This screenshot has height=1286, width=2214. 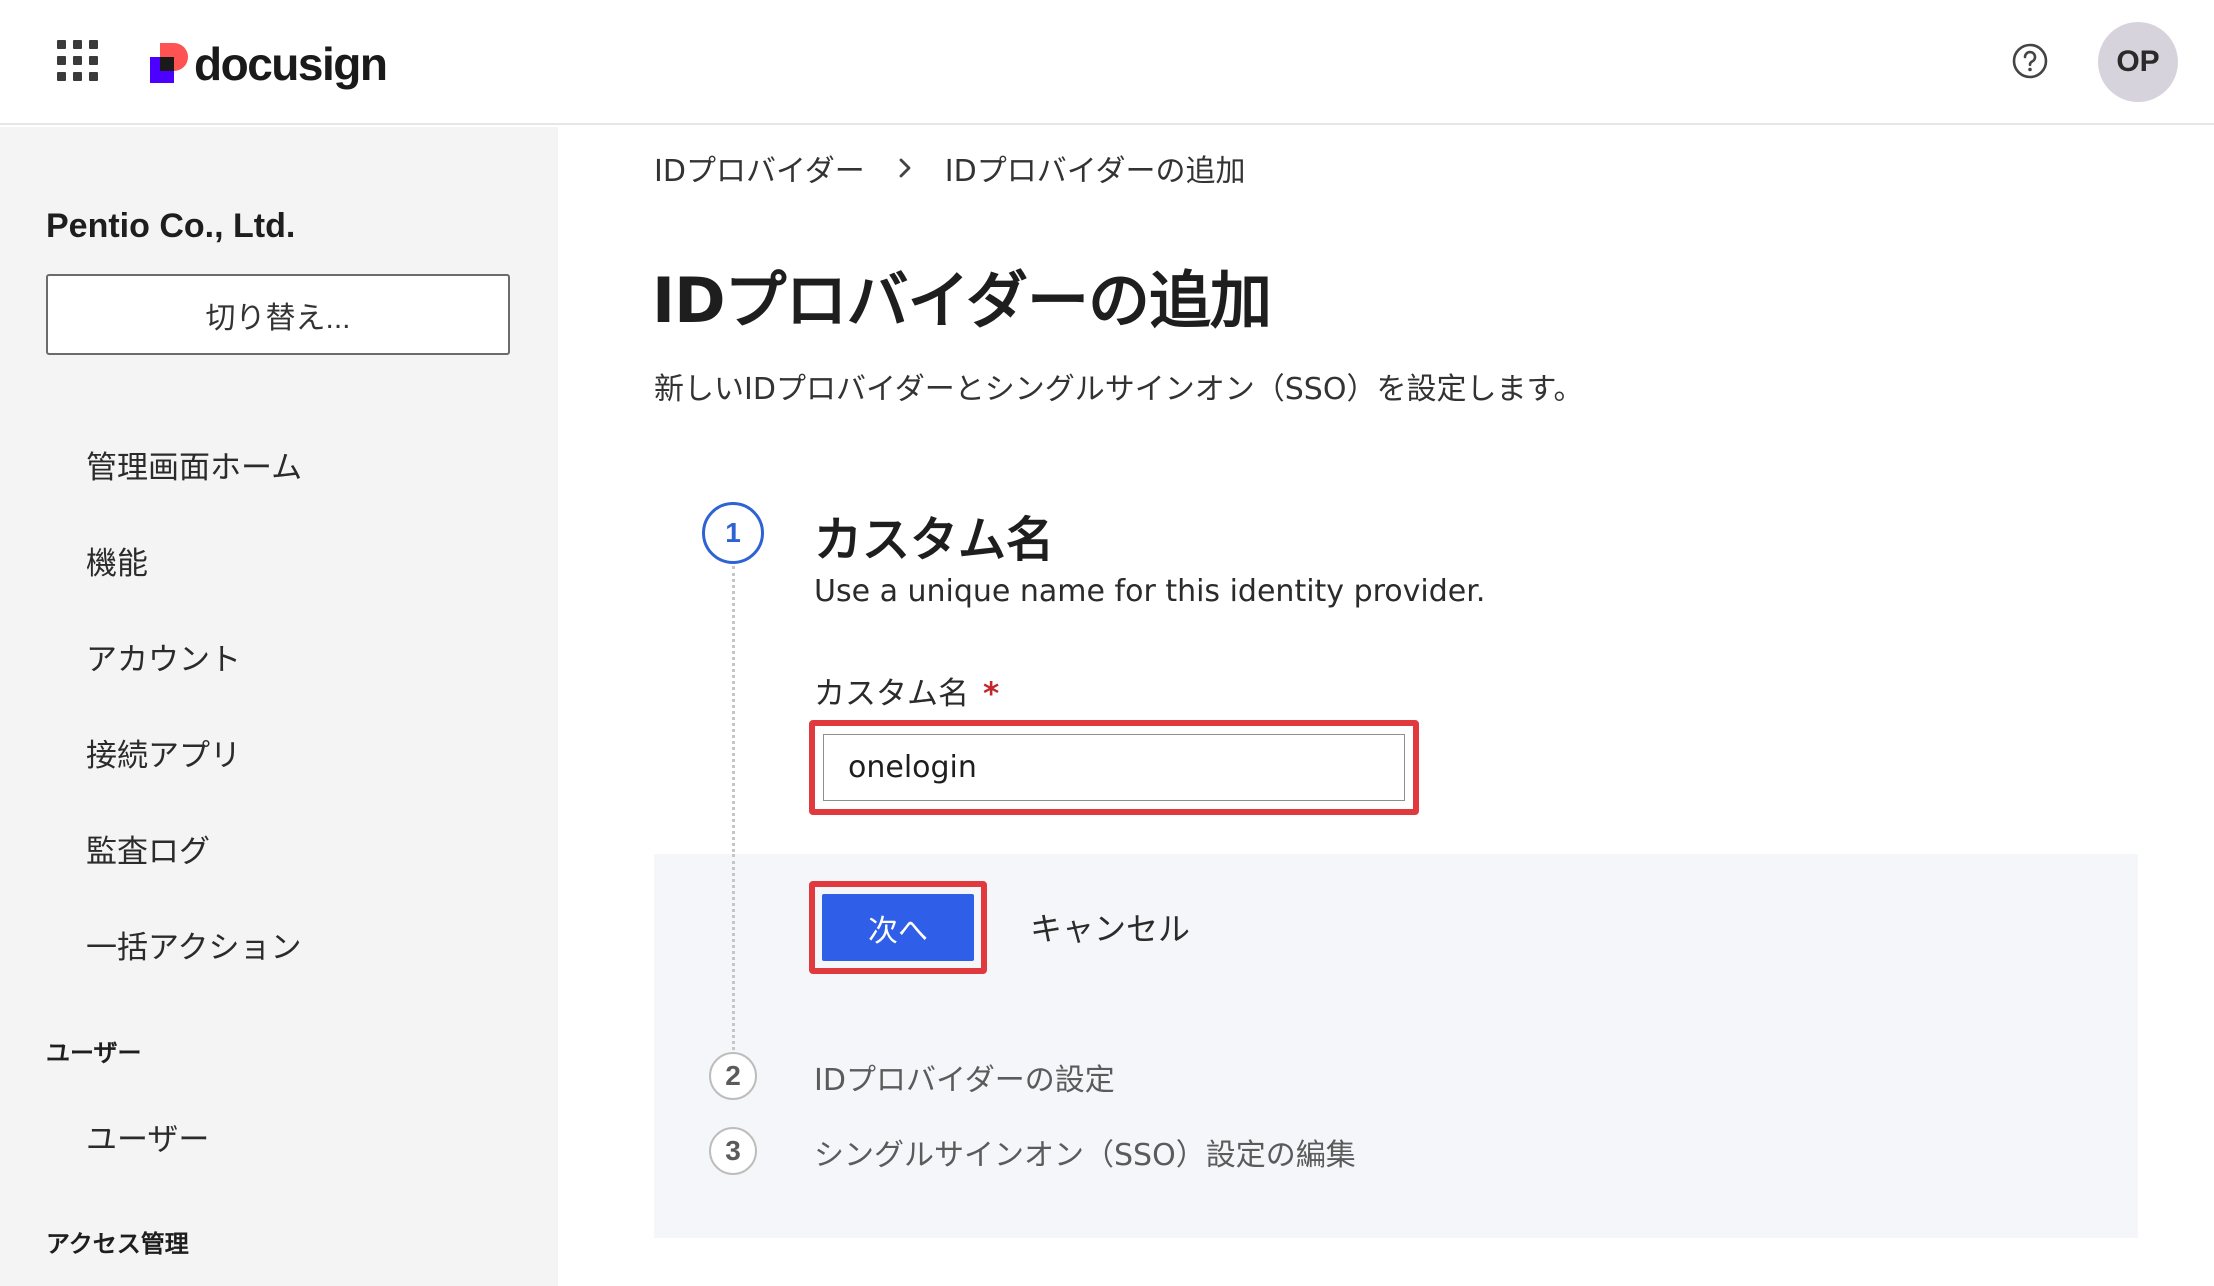 What do you see at coordinates (94, 1053) in the screenshot?
I see `sidebar-section-users: ユーザー` at bounding box center [94, 1053].